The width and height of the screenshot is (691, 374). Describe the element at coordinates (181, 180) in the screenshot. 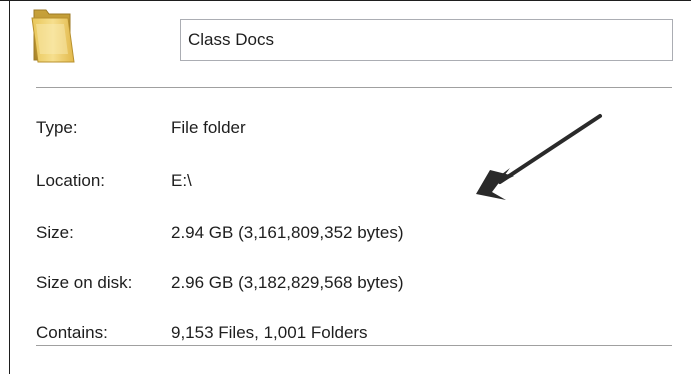

I see `location-value: E:\` at that location.